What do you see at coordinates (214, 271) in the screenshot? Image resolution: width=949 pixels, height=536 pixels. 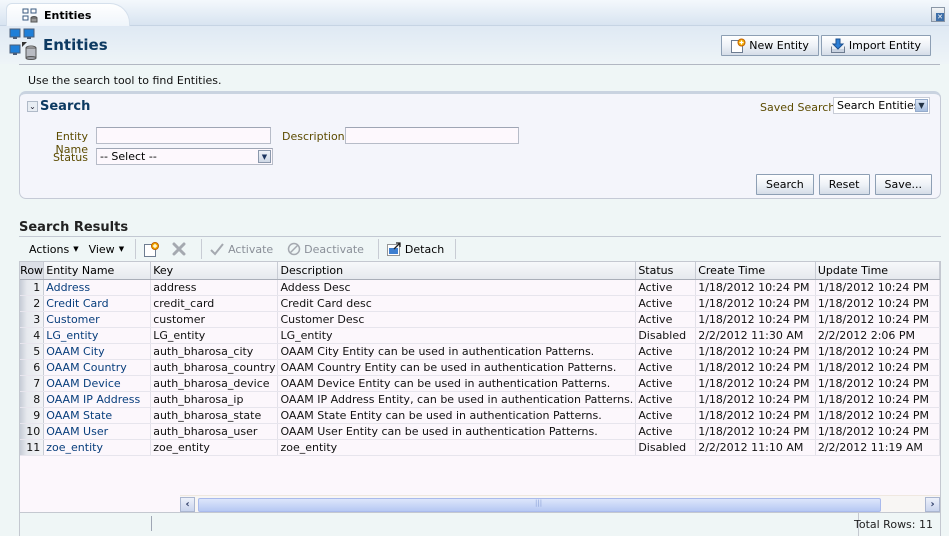 I see `column-header-key: Key` at bounding box center [214, 271].